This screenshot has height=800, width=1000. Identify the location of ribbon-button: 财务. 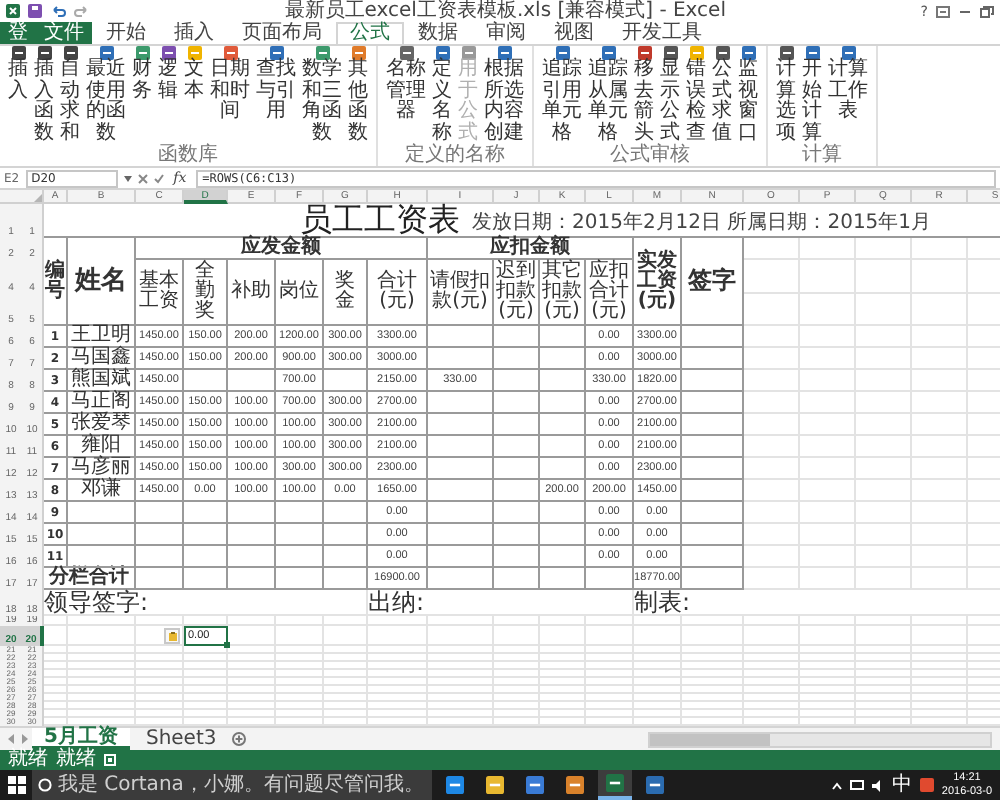
(142, 95).